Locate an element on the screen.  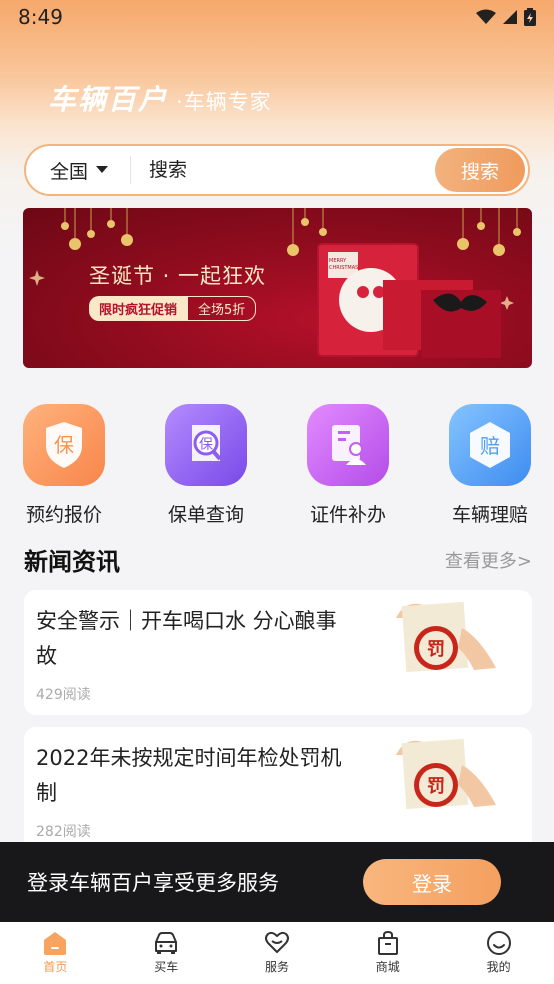
search-button: 搜索 is located at coordinates (480, 170).